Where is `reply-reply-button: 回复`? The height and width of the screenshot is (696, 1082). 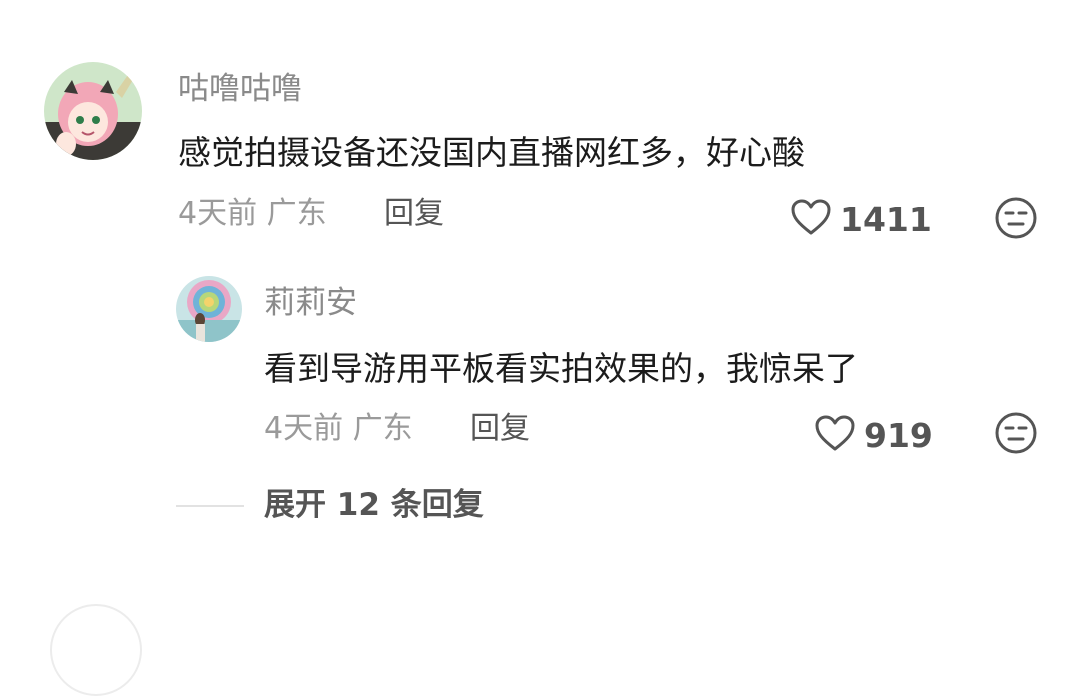
reply-reply-button: 回复 is located at coordinates (500, 429).